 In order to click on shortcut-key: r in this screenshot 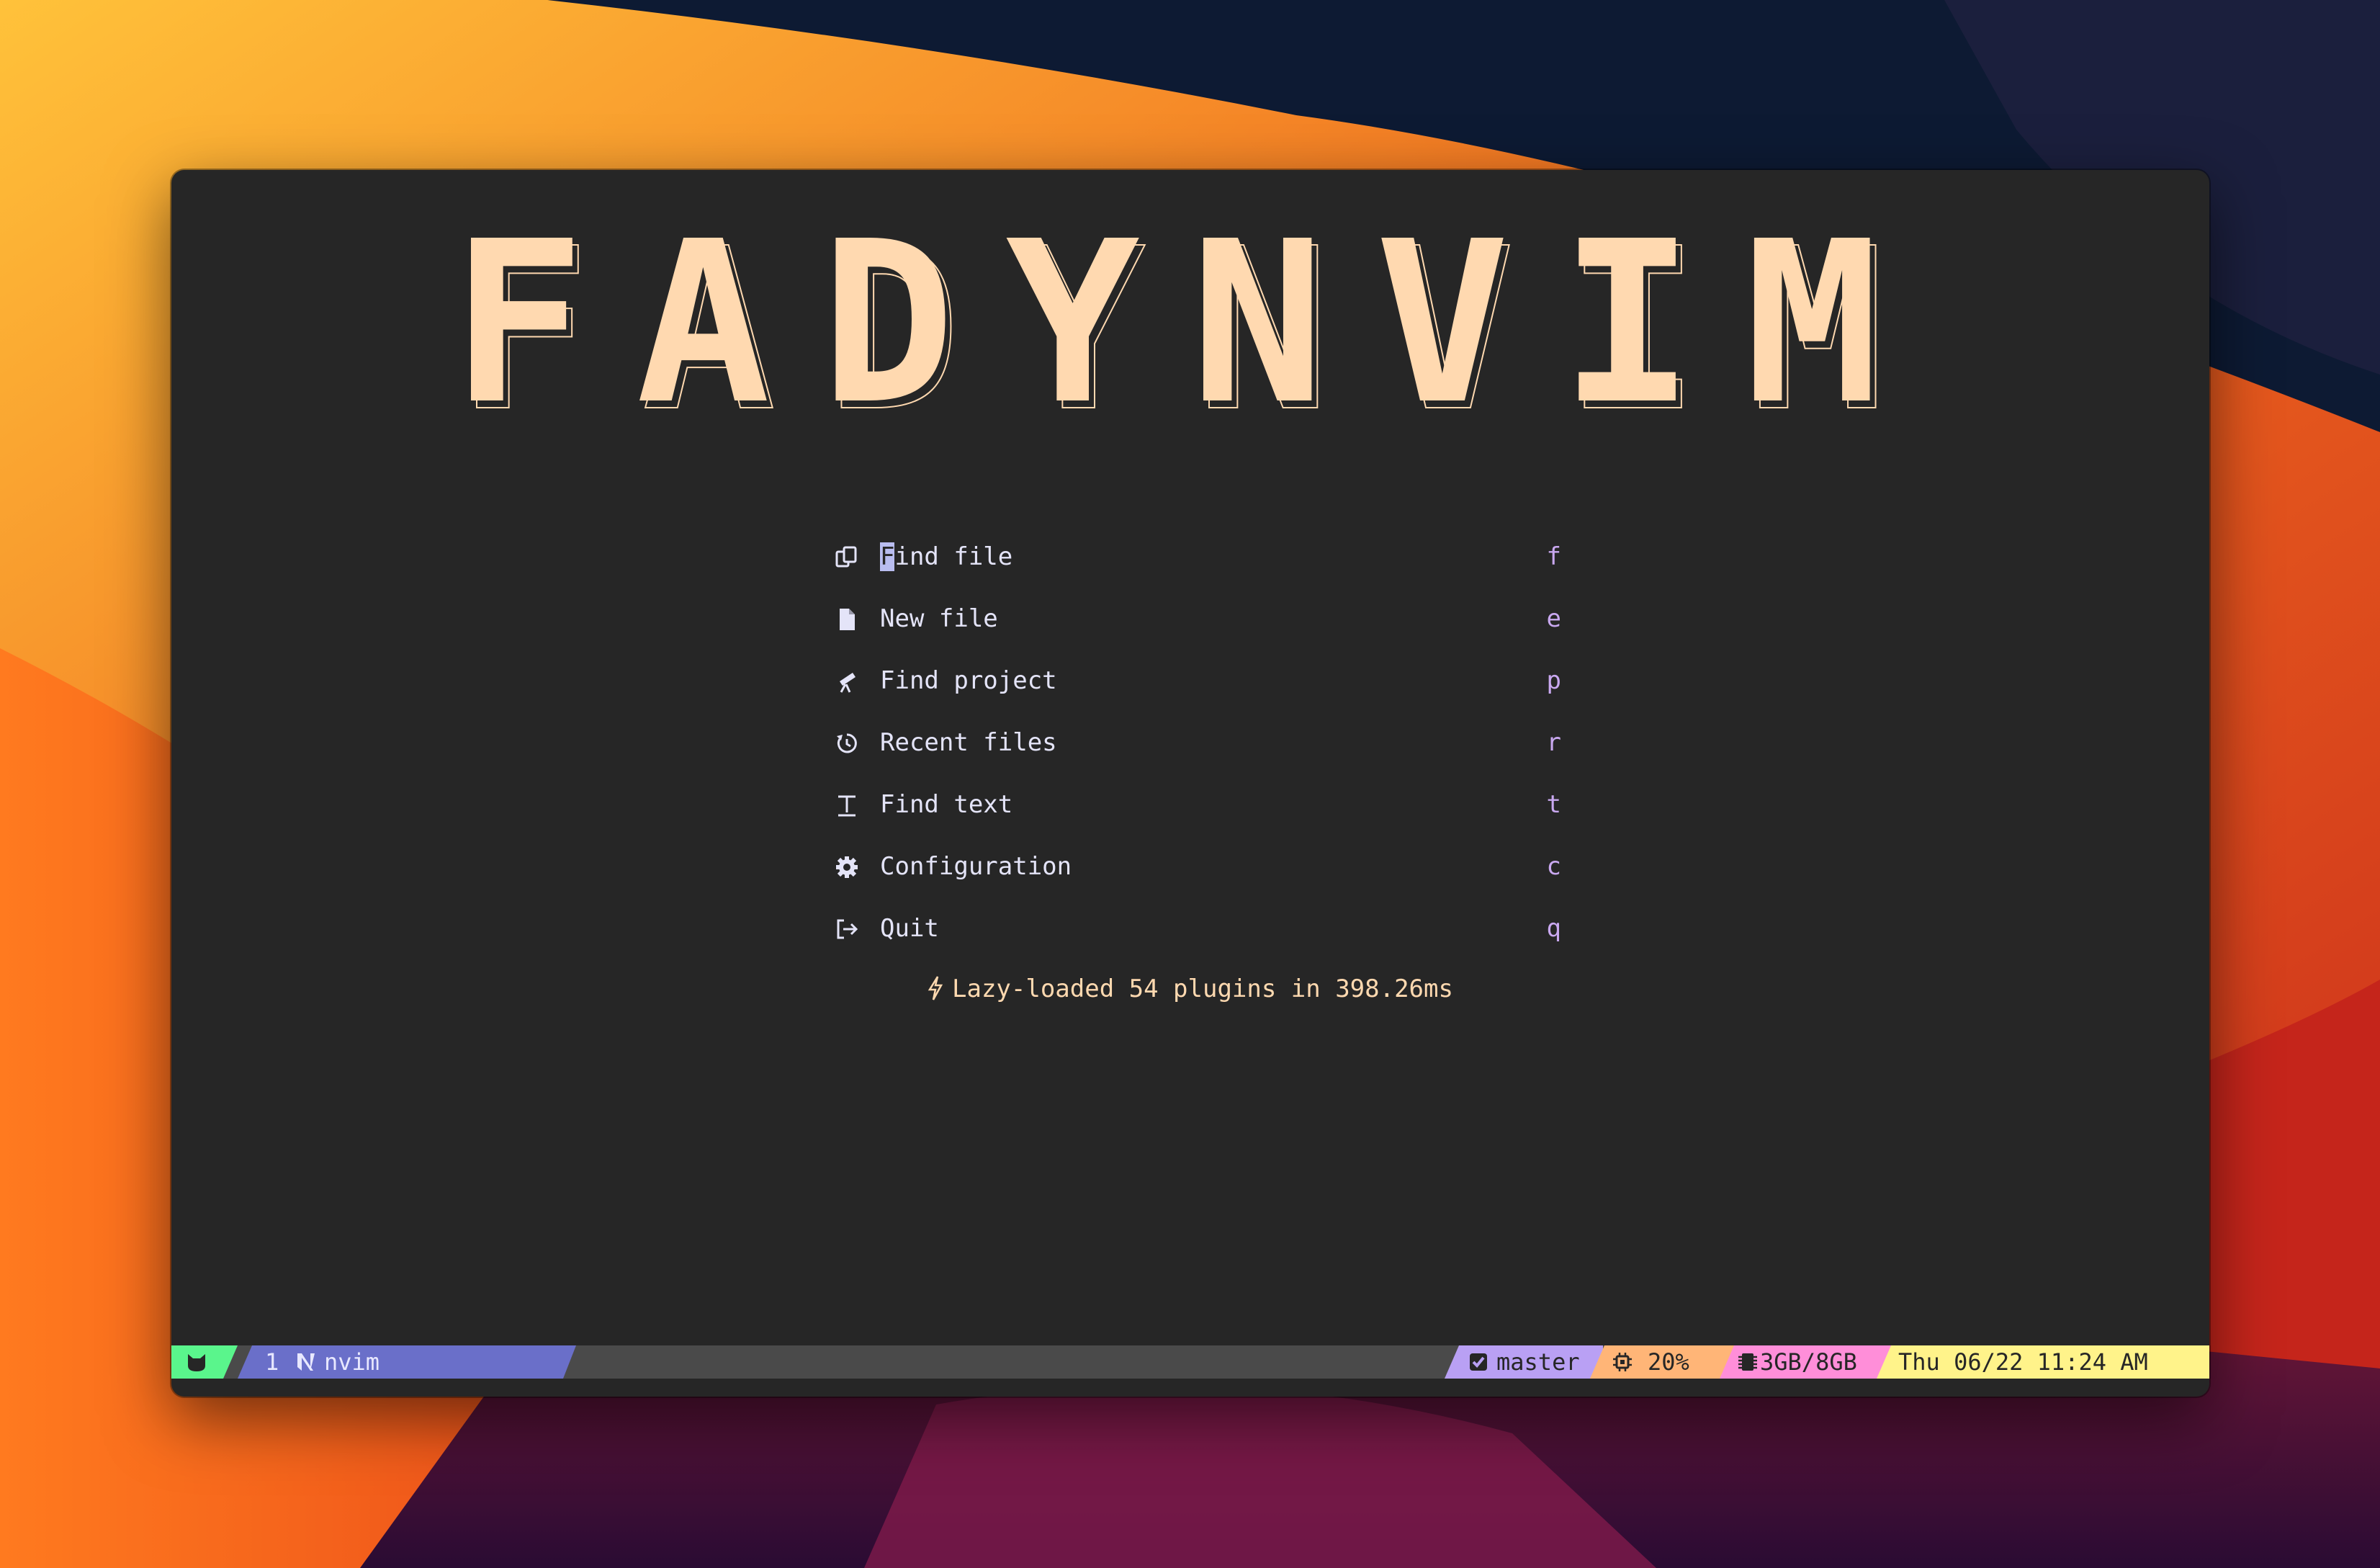, I will do `click(1553, 743)`.